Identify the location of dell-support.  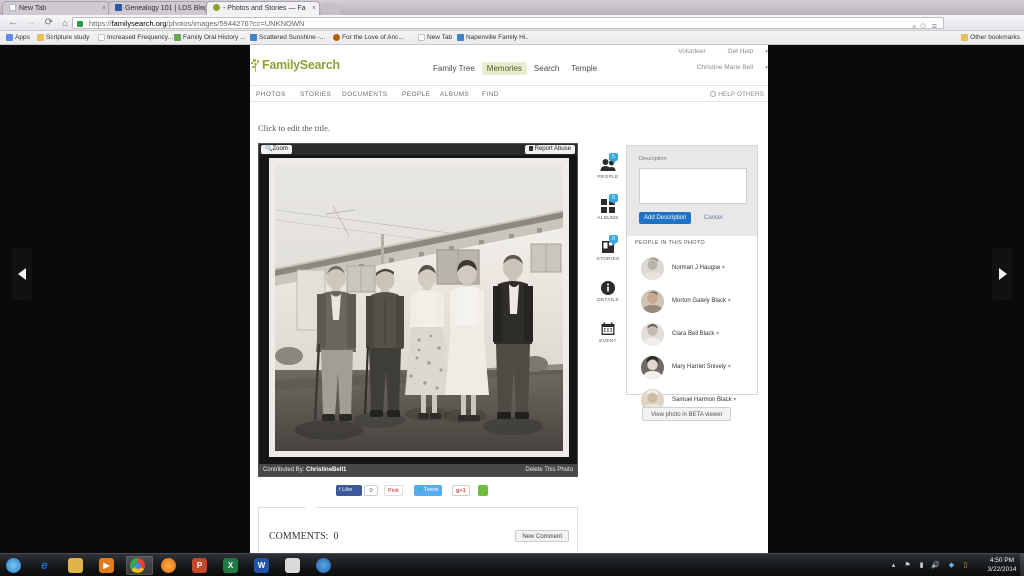
(325, 565).